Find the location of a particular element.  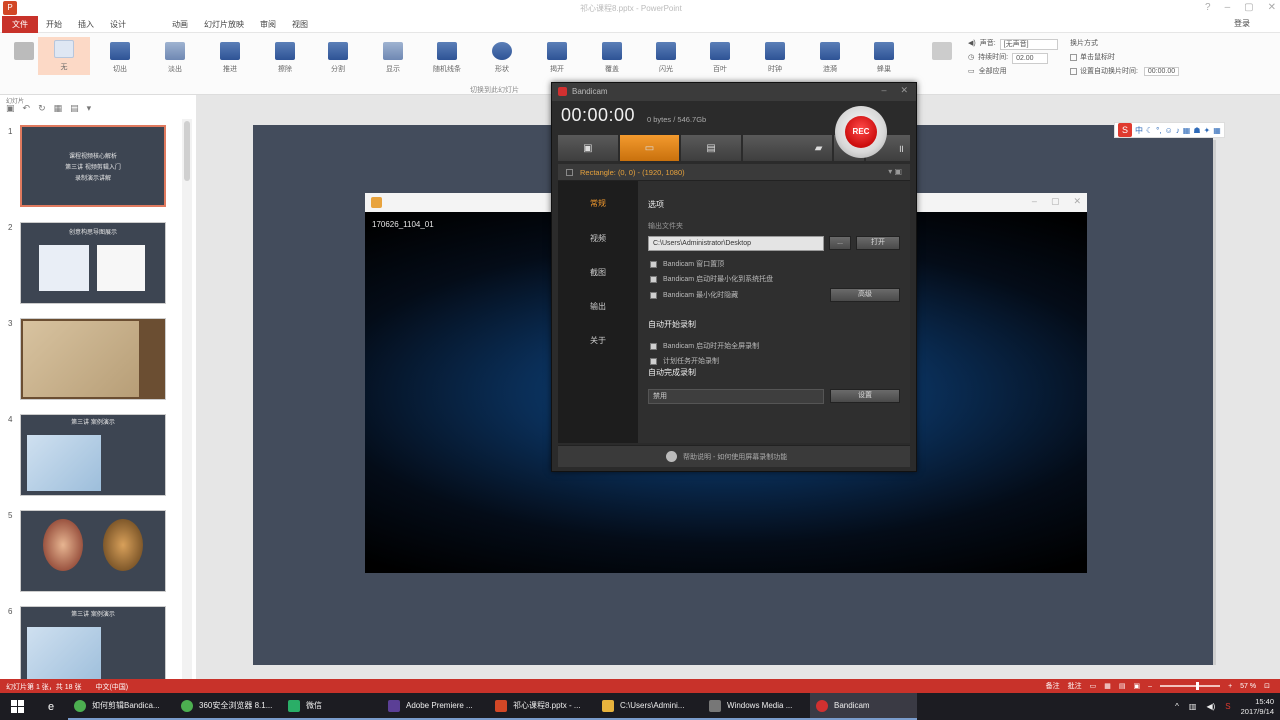

transition-ripple-button: 涟漪 is located at coordinates (830, 60).